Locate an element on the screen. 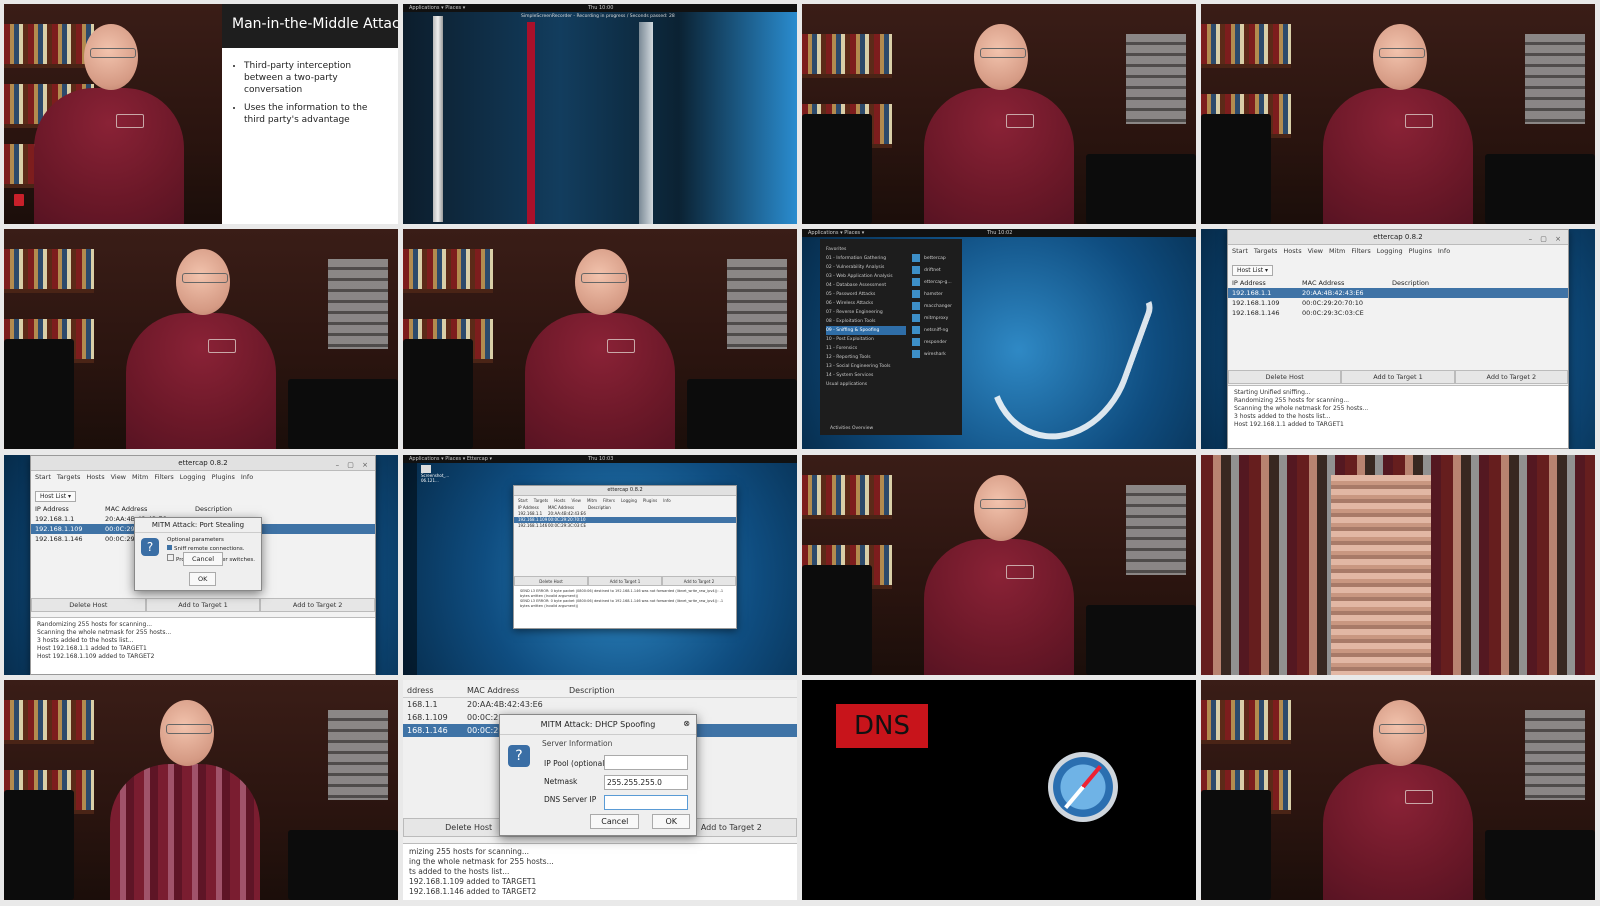 This screenshot has width=1600, height=906. menu-category: 02 - Vulnerability Analysis is located at coordinates (866, 267).